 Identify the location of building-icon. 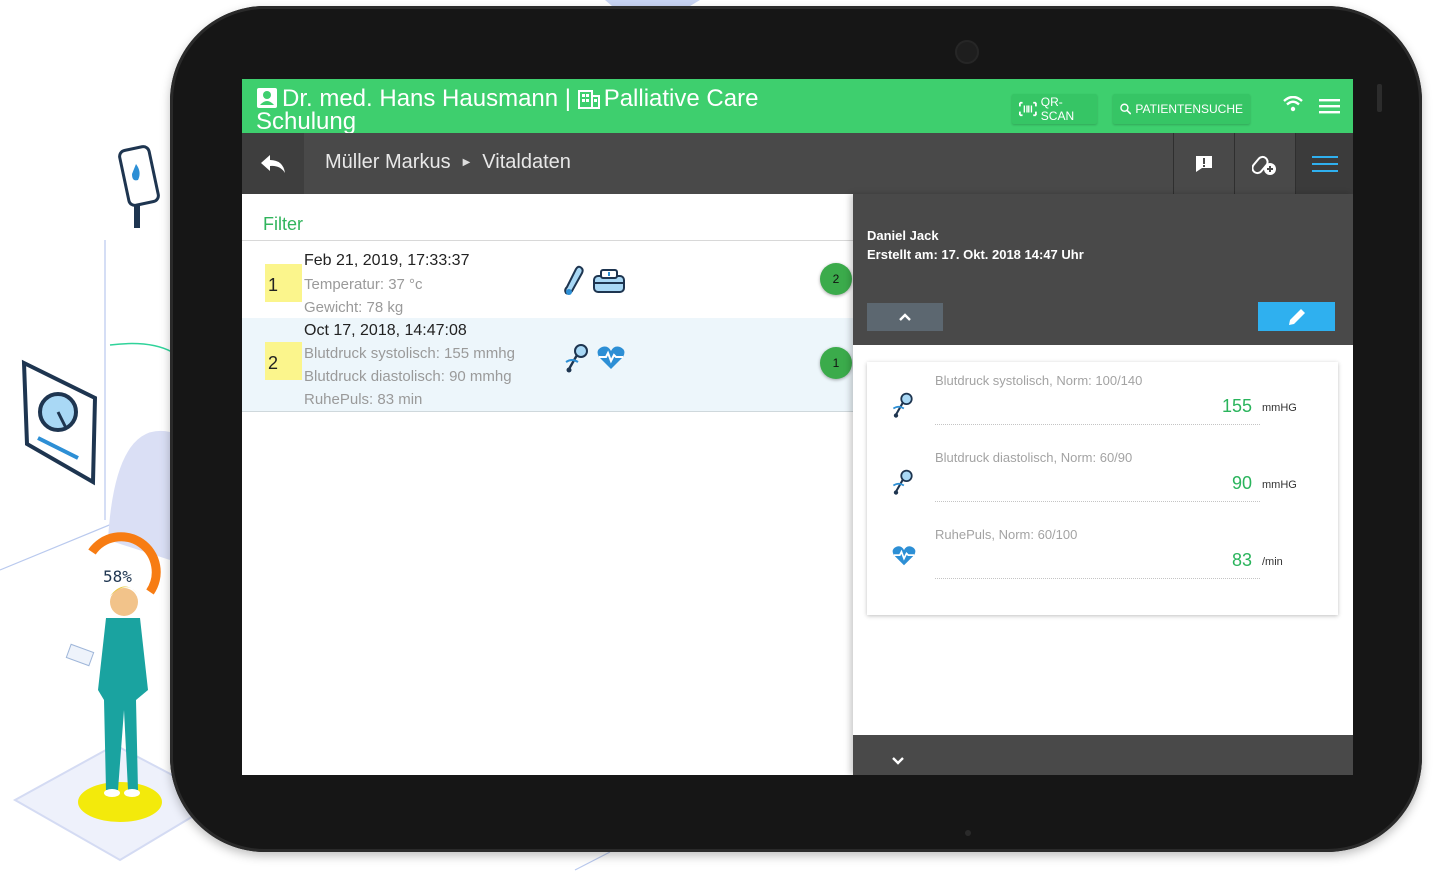
(588, 99).